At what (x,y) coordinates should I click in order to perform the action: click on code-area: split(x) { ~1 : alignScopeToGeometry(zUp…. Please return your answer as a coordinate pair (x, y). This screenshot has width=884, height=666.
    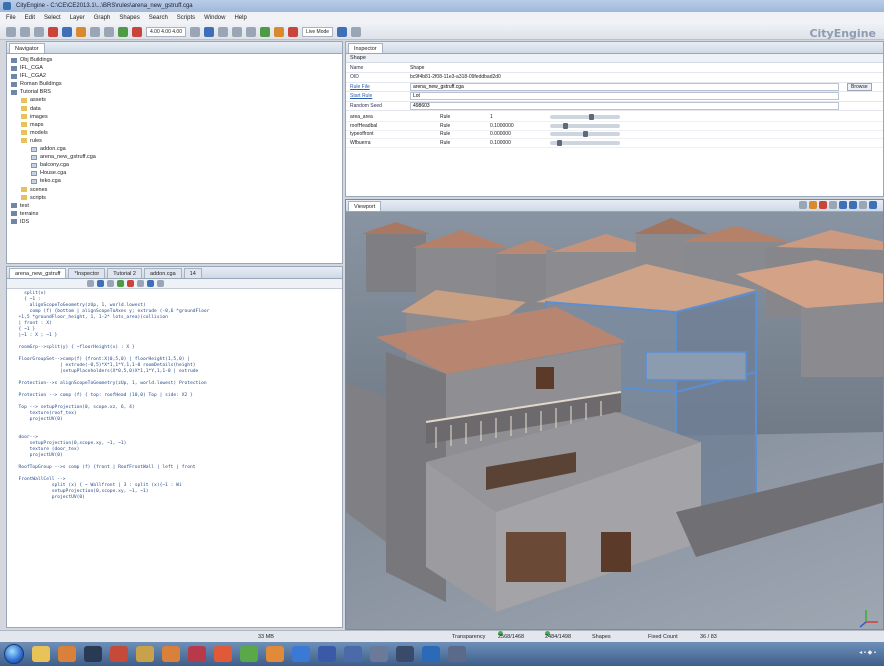
    Looking at the image, I should click on (174, 395).